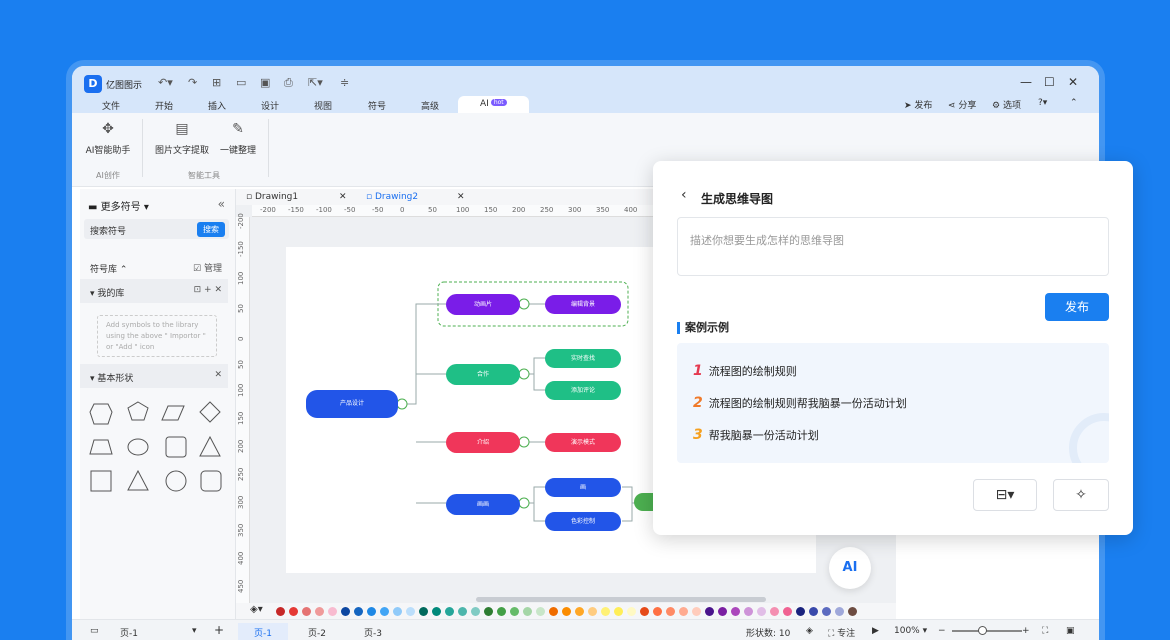 The height and width of the screenshot is (640, 1170). Describe the element at coordinates (217, 105) in the screenshot. I see `menu-insert: 插入` at that location.